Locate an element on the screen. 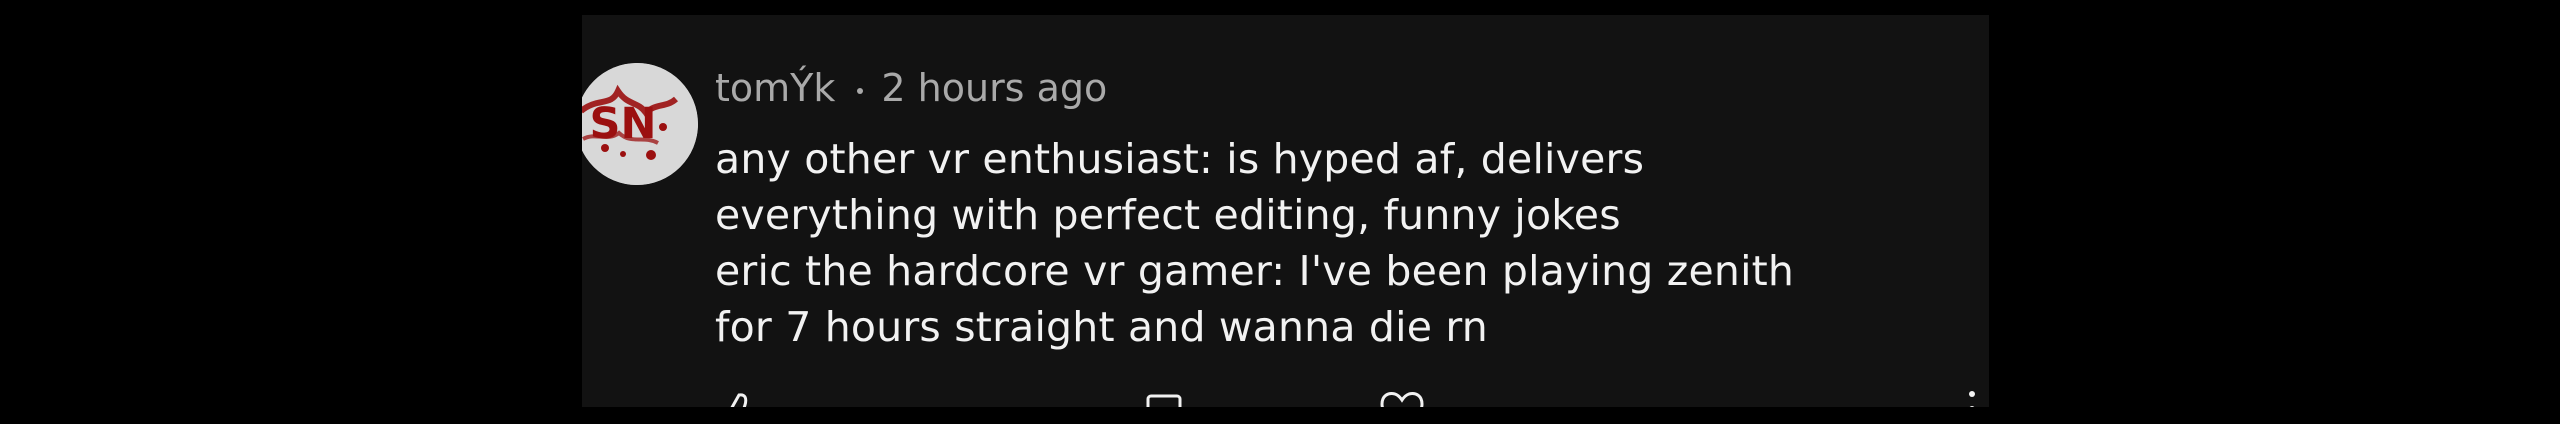 This screenshot has width=2560, height=424. avatar: SN is located at coordinates (640, 124).